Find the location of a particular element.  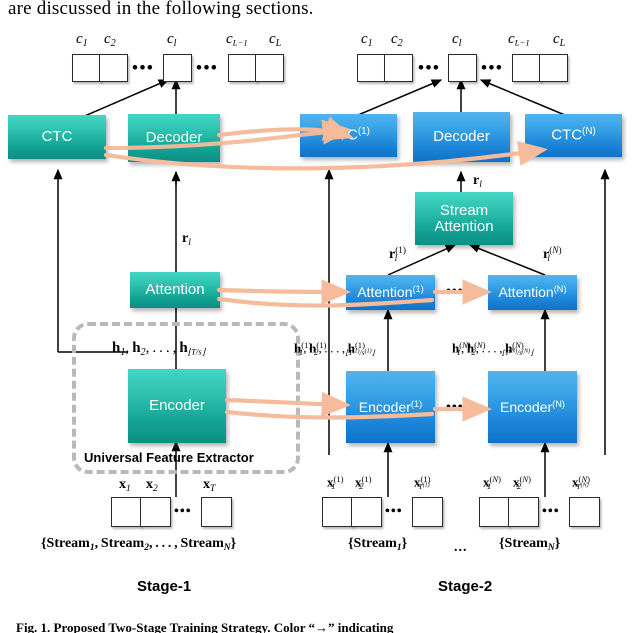

stage2-output-ellipsis-right: ••• is located at coordinates (492, 67).